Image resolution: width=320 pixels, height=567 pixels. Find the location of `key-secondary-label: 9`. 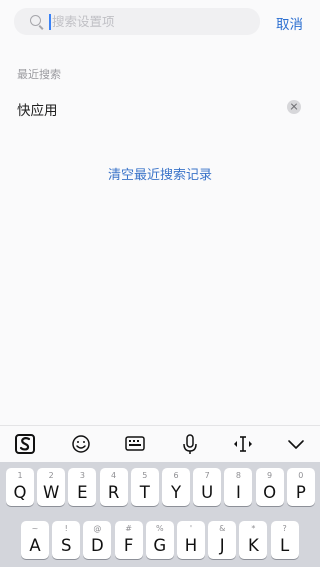

key-secondary-label: 9 is located at coordinates (270, 475).